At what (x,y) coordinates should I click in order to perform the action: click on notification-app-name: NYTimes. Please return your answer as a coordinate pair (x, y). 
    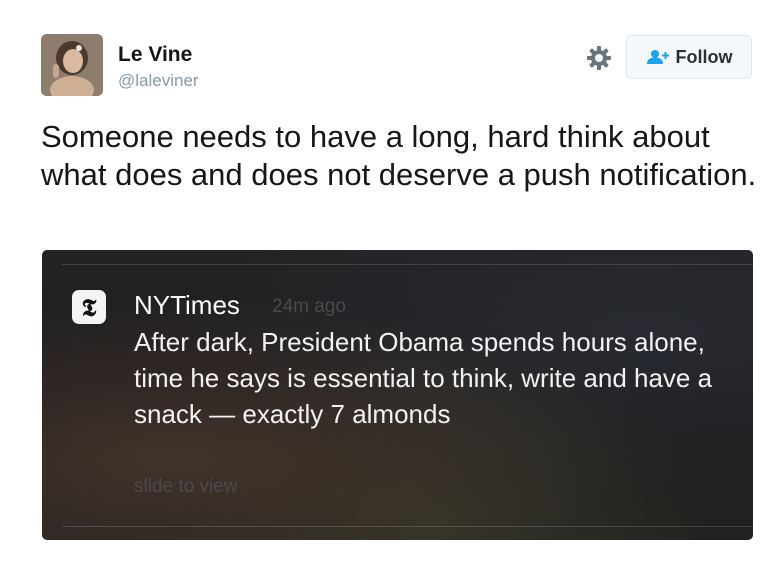
    Looking at the image, I should click on (187, 305).